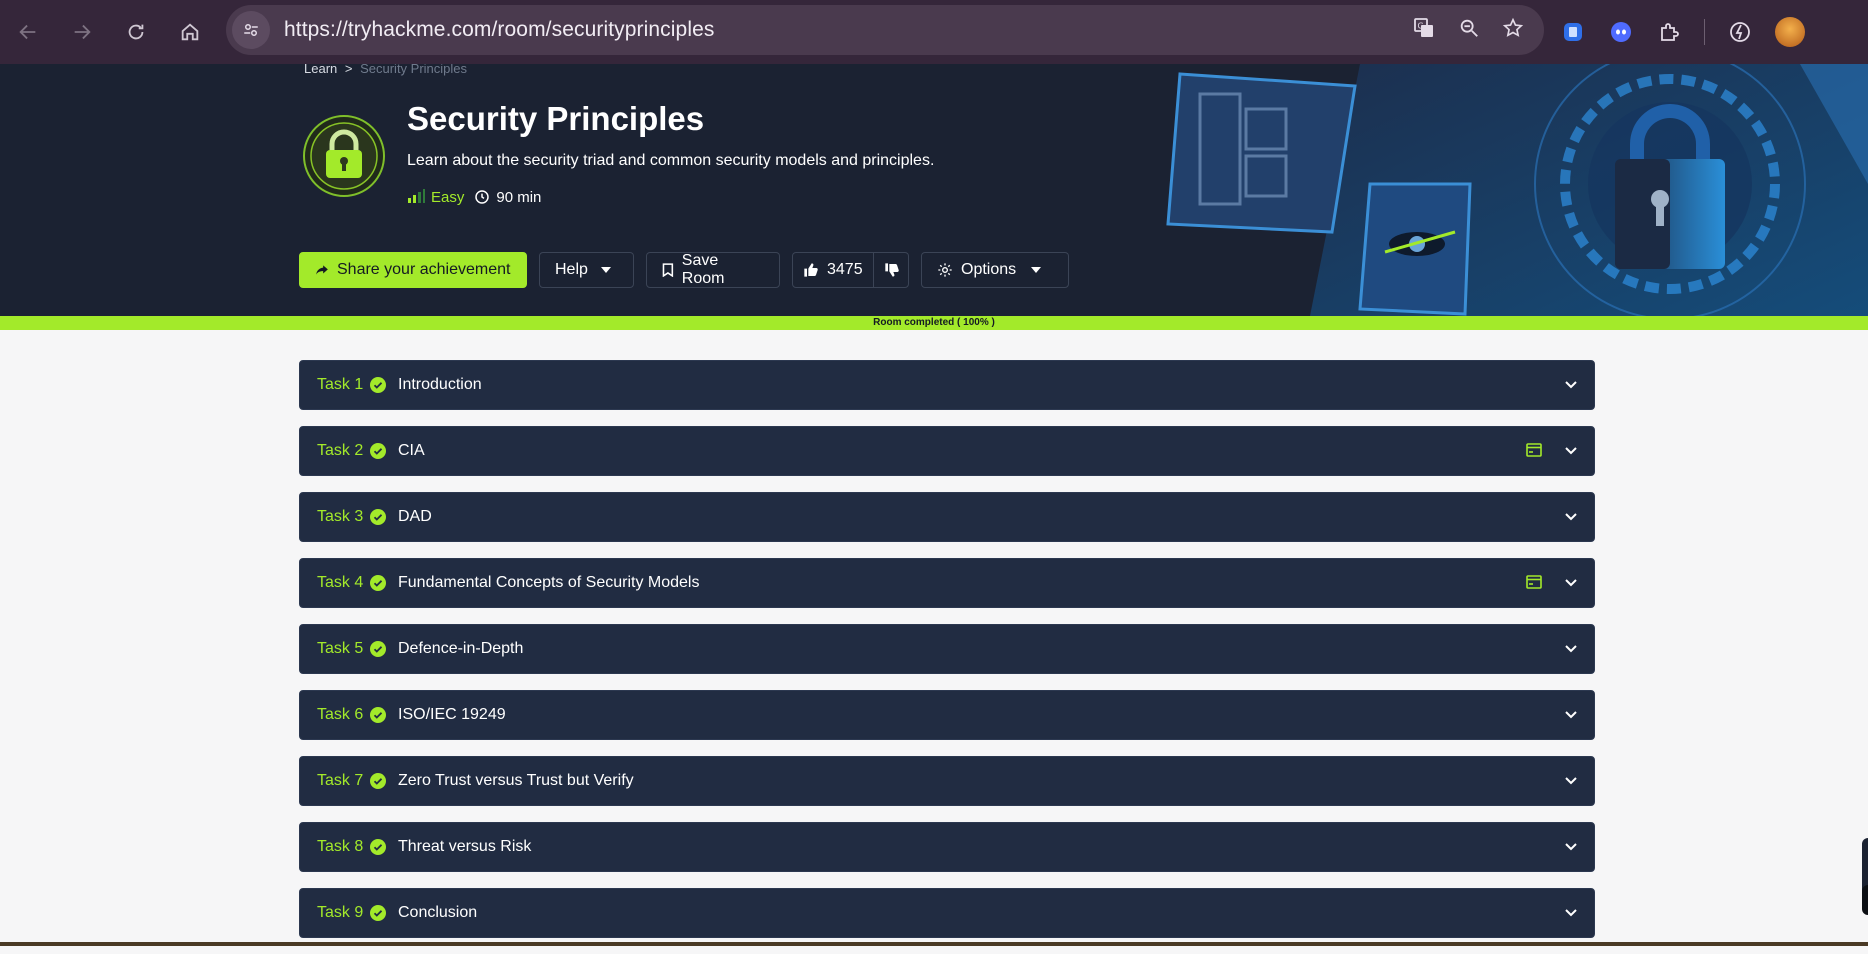 The height and width of the screenshot is (954, 1868). What do you see at coordinates (251, 30) in the screenshot?
I see `site-settings-icon` at bounding box center [251, 30].